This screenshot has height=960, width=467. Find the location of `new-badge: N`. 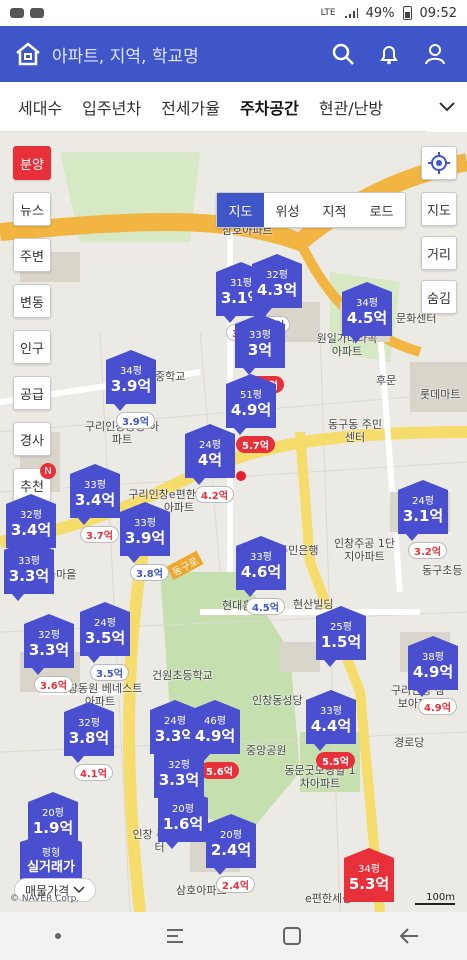

new-badge: N is located at coordinates (48, 471).